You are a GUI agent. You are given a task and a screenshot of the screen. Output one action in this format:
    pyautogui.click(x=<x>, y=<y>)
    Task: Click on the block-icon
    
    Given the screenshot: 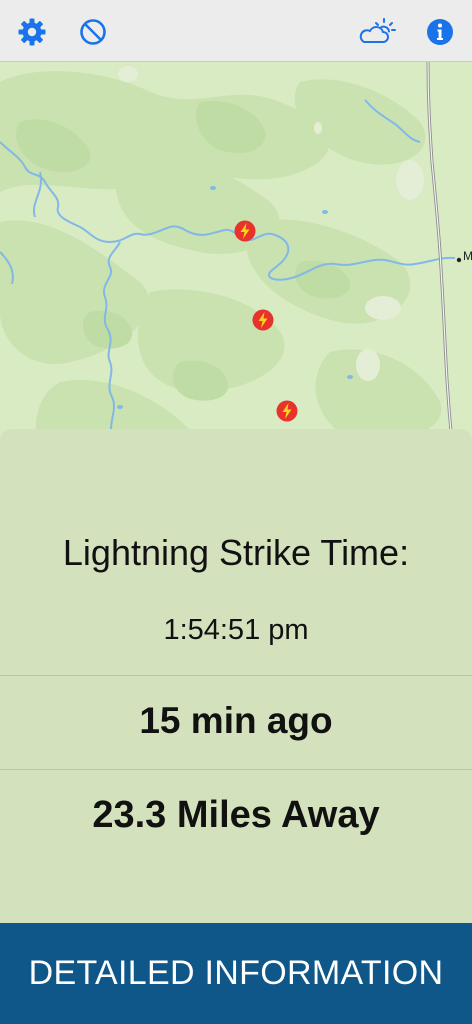 What is the action you would take?
    pyautogui.click(x=93, y=32)
    